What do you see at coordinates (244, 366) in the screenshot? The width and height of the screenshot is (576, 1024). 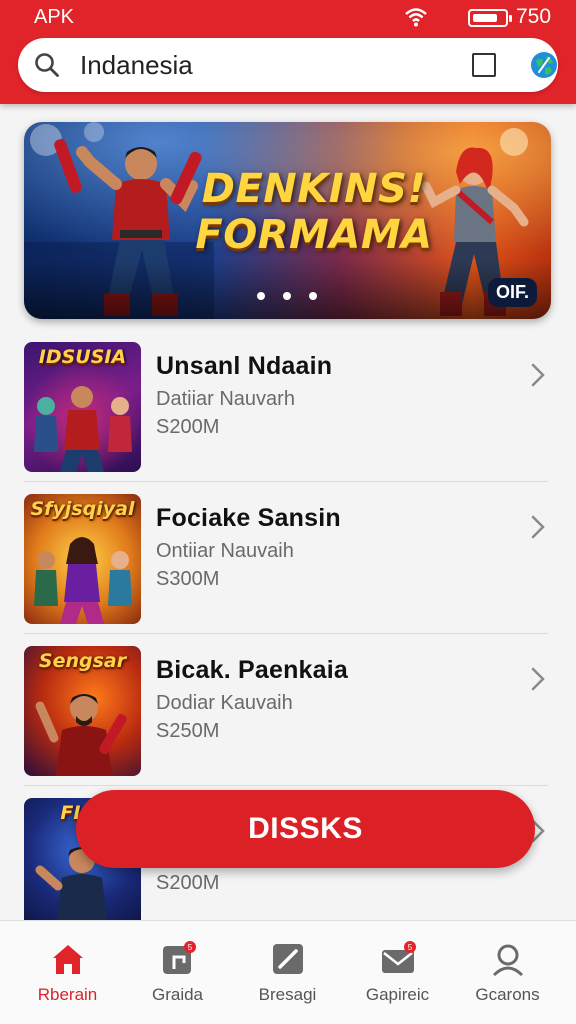 I see `item-name: Unsanl Ndaain` at bounding box center [244, 366].